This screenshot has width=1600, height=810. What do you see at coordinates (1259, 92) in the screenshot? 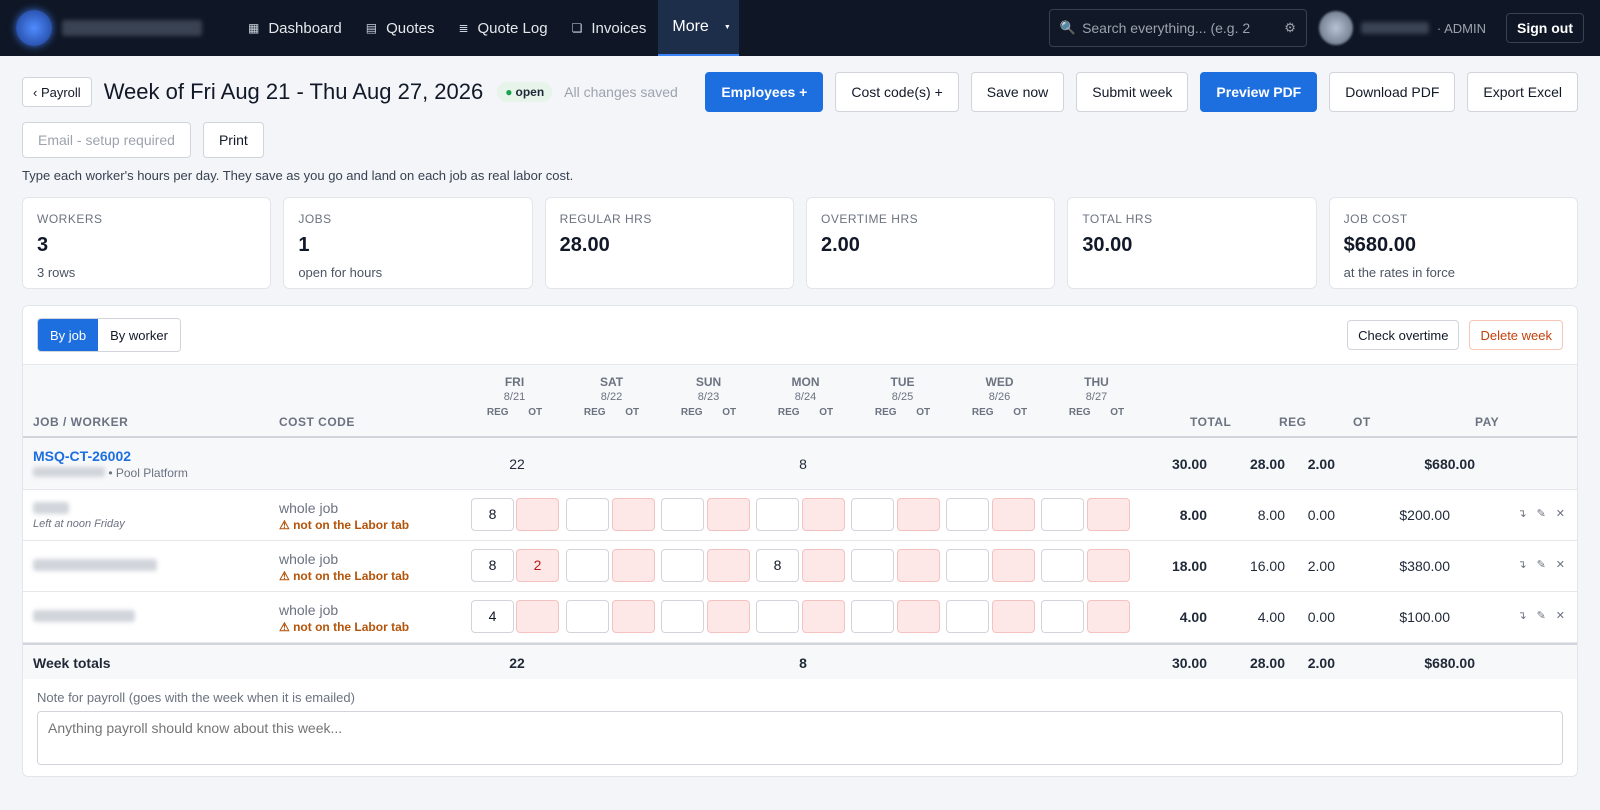
I see `preview-pdf-button: Preview PDF` at bounding box center [1259, 92].